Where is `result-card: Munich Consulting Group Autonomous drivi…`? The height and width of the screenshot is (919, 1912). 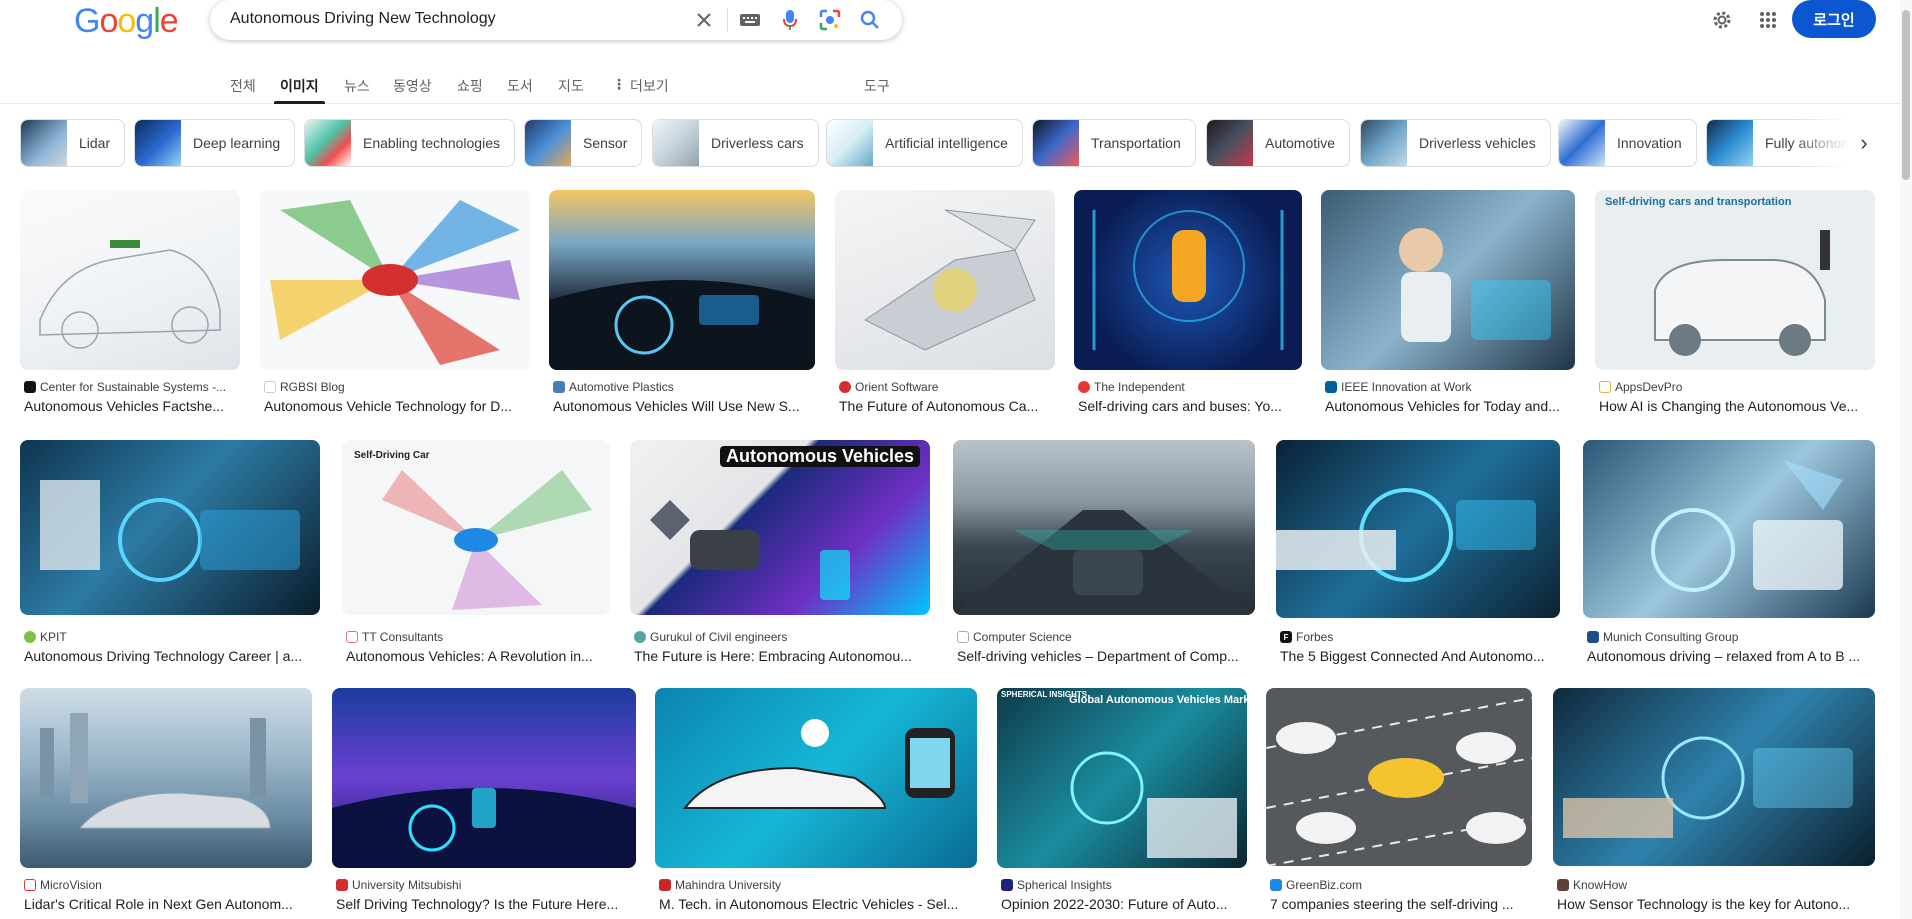
result-card: Munich Consulting Group Autonomous drivi… is located at coordinates (1729, 555).